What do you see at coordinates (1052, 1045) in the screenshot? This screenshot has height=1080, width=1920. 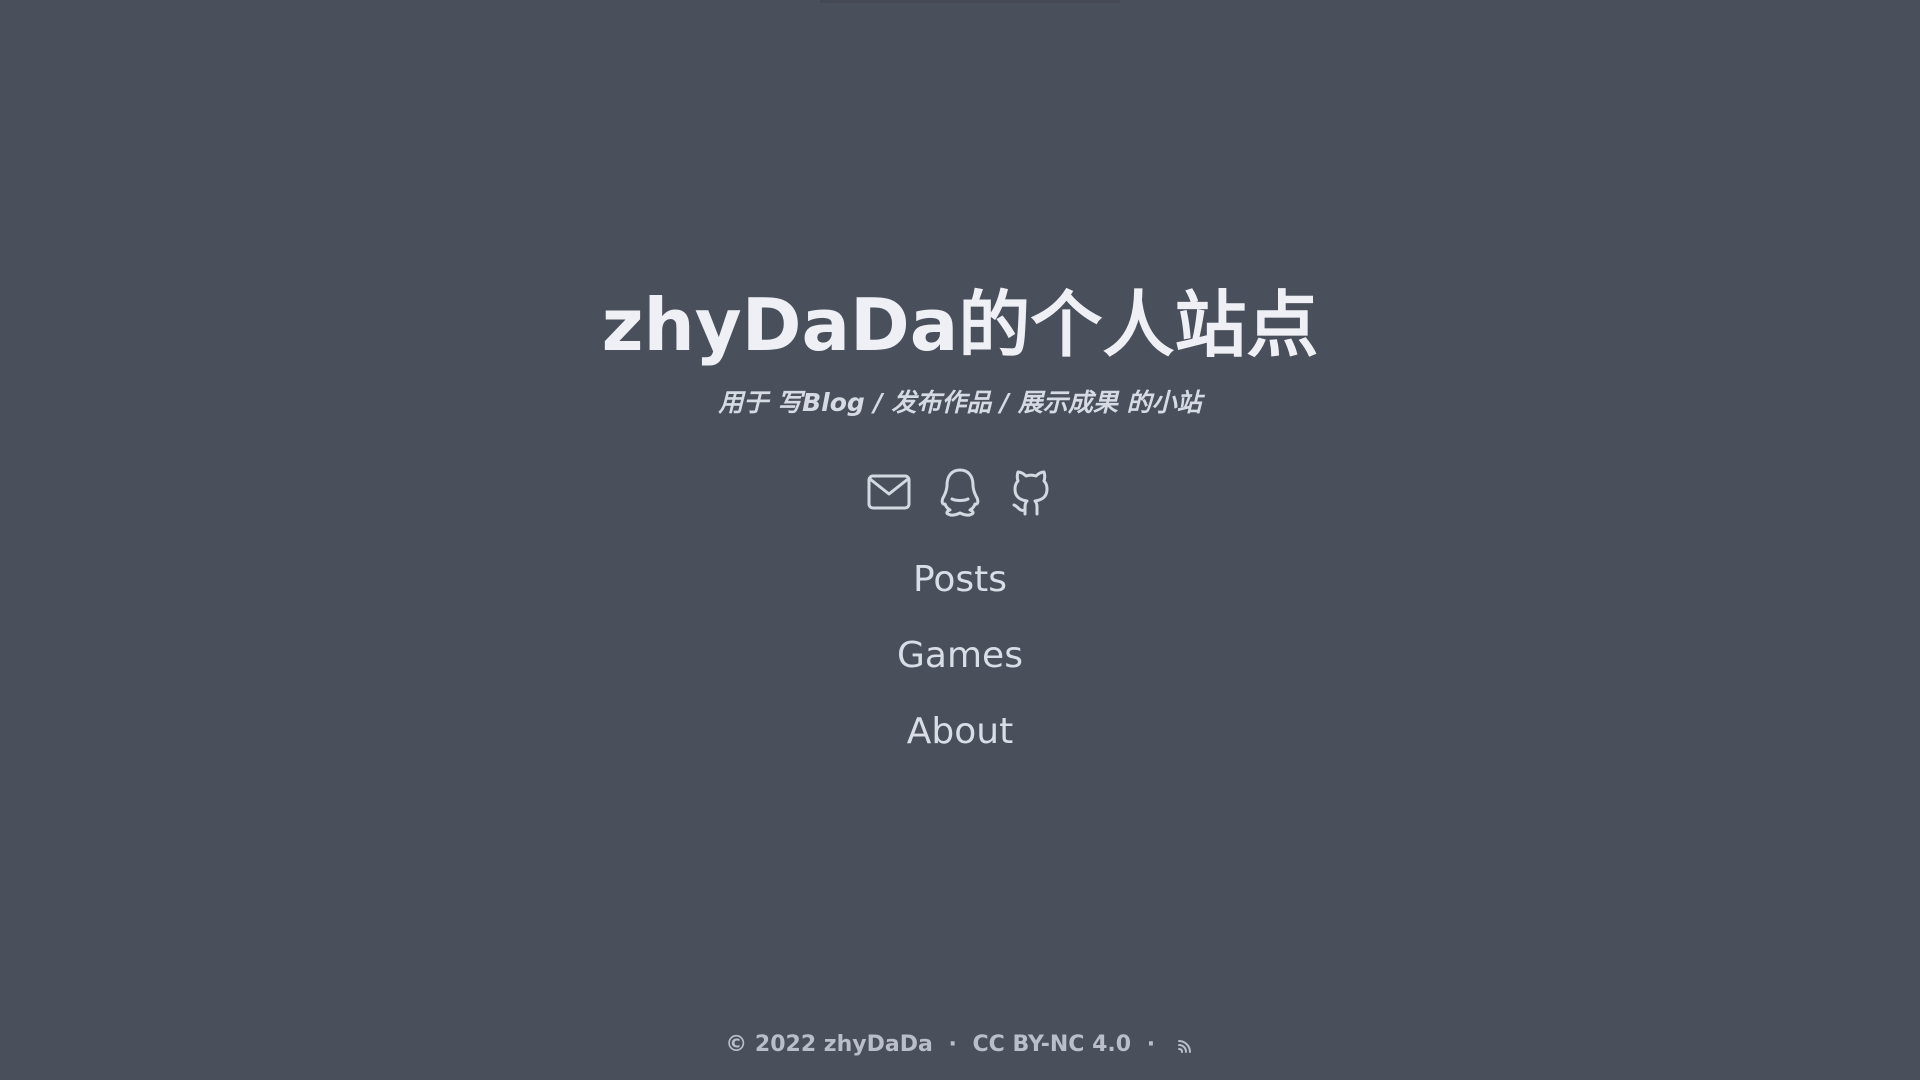 I see `footer-license: CC BY-NC 4.0` at bounding box center [1052, 1045].